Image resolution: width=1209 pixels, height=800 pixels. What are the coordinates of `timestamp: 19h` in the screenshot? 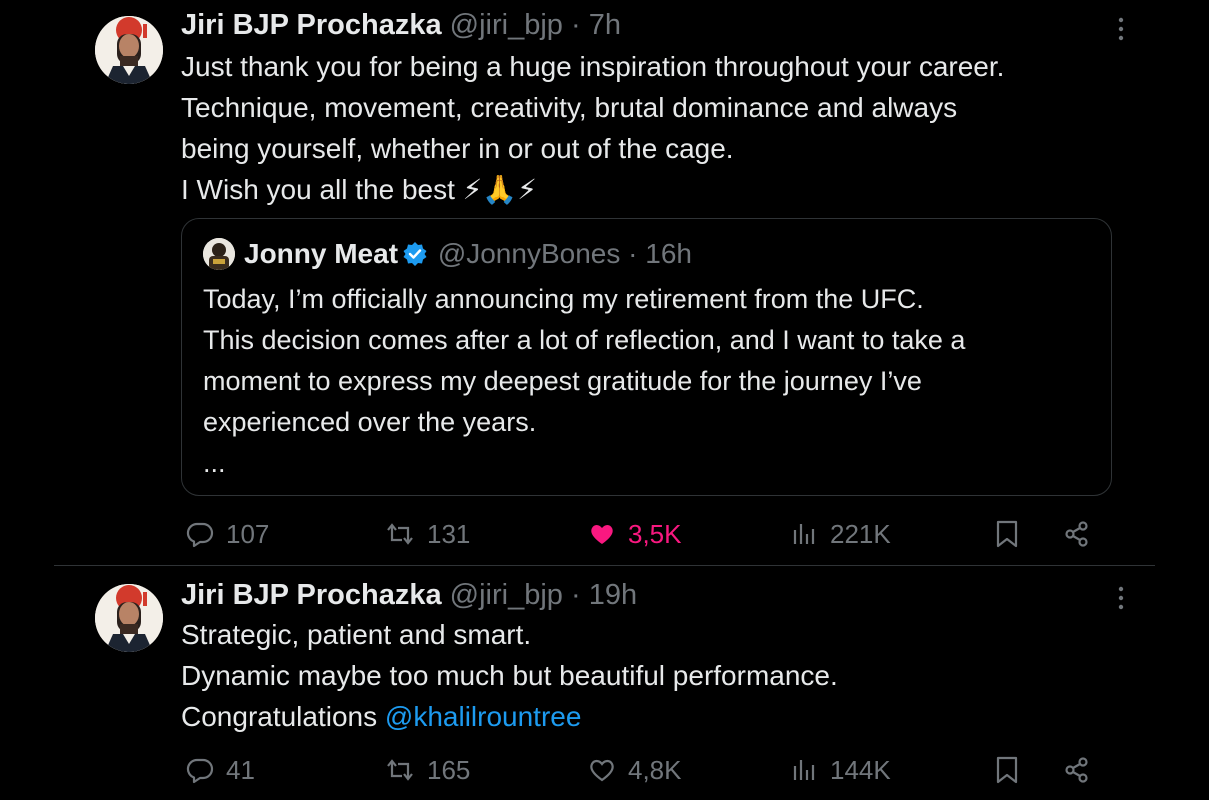 It's located at (613, 595).